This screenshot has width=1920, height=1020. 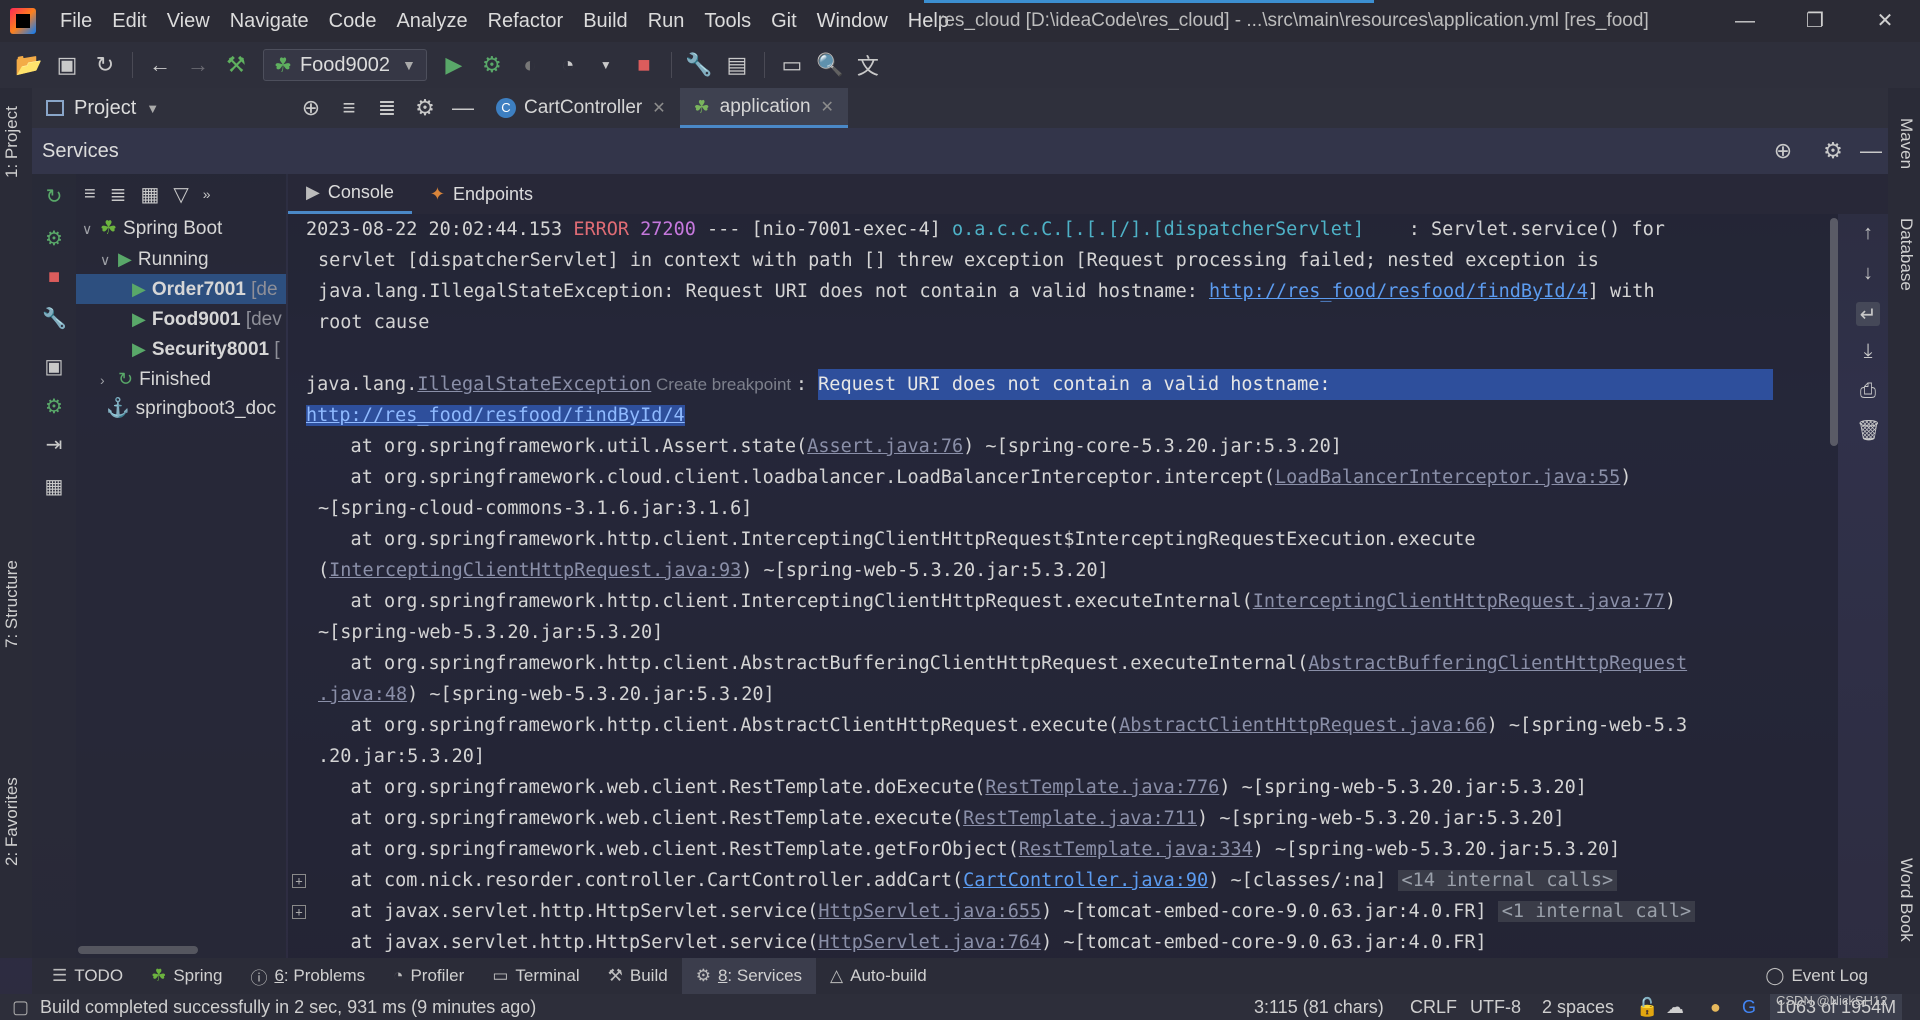 I want to click on source-link: HttpServlet.java:764, so click(x=929, y=942).